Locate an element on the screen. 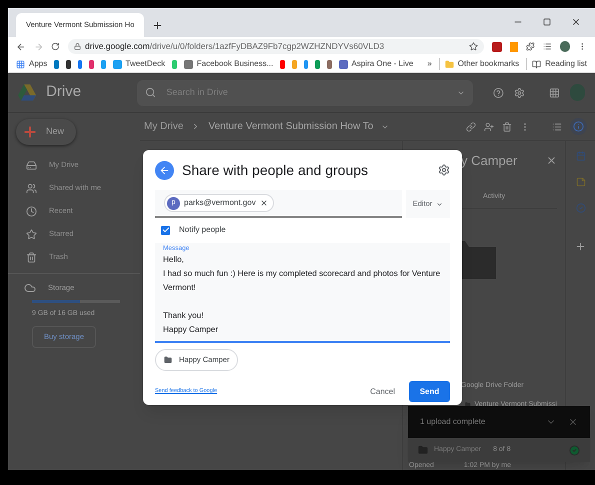  back-button is located at coordinates (164, 170).